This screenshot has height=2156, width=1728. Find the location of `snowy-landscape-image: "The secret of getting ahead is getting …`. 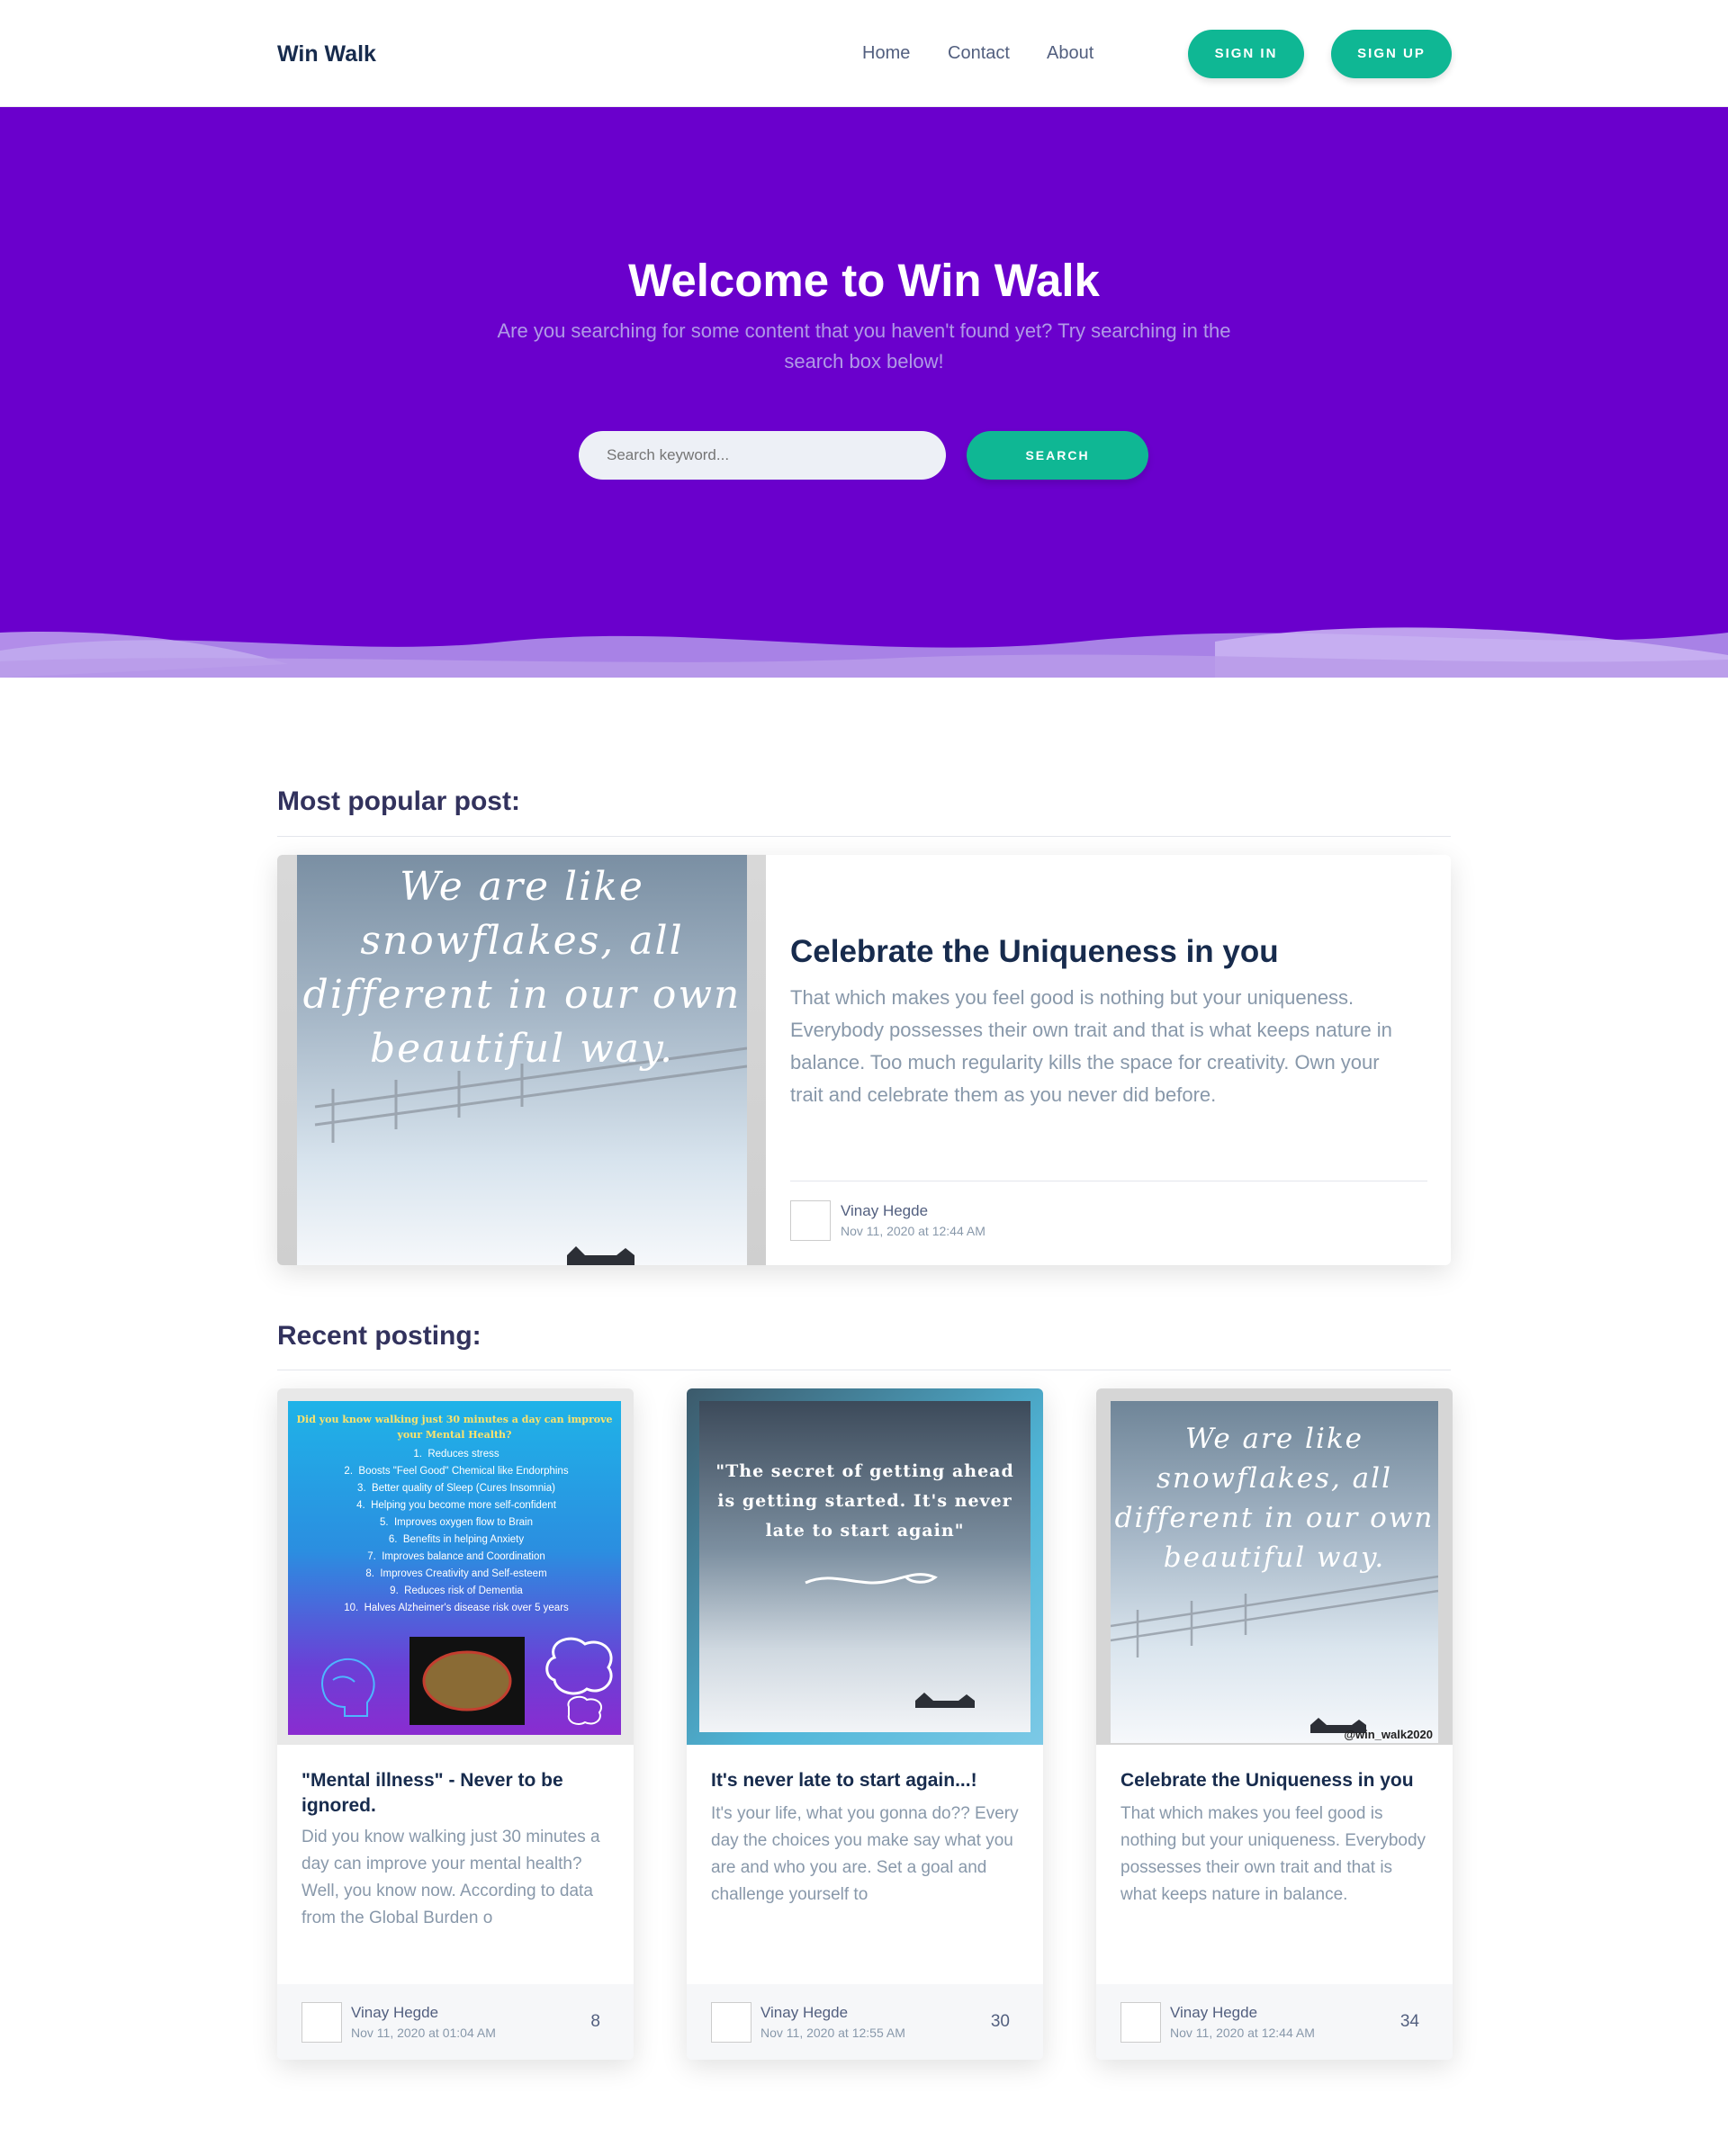

snowy-landscape-image: "The secret of getting ahead is getting … is located at coordinates (864, 1566).